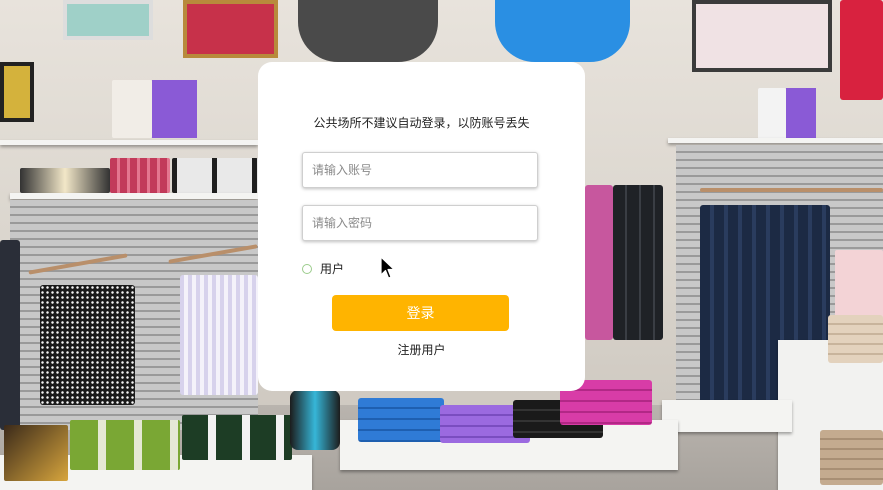  I want to click on pink-jackets, so click(599, 262).